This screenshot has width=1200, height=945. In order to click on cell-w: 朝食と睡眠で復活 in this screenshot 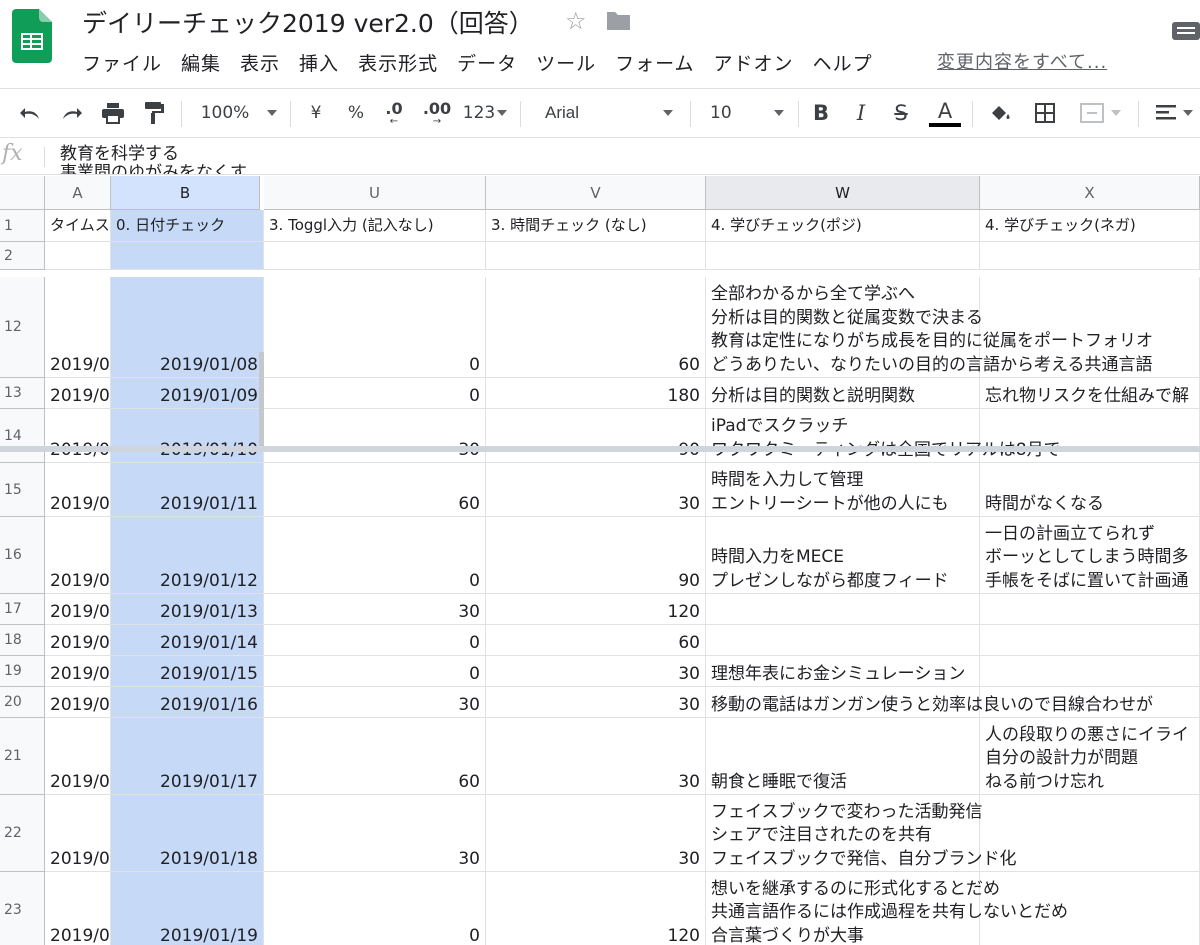, I will do `click(843, 756)`.